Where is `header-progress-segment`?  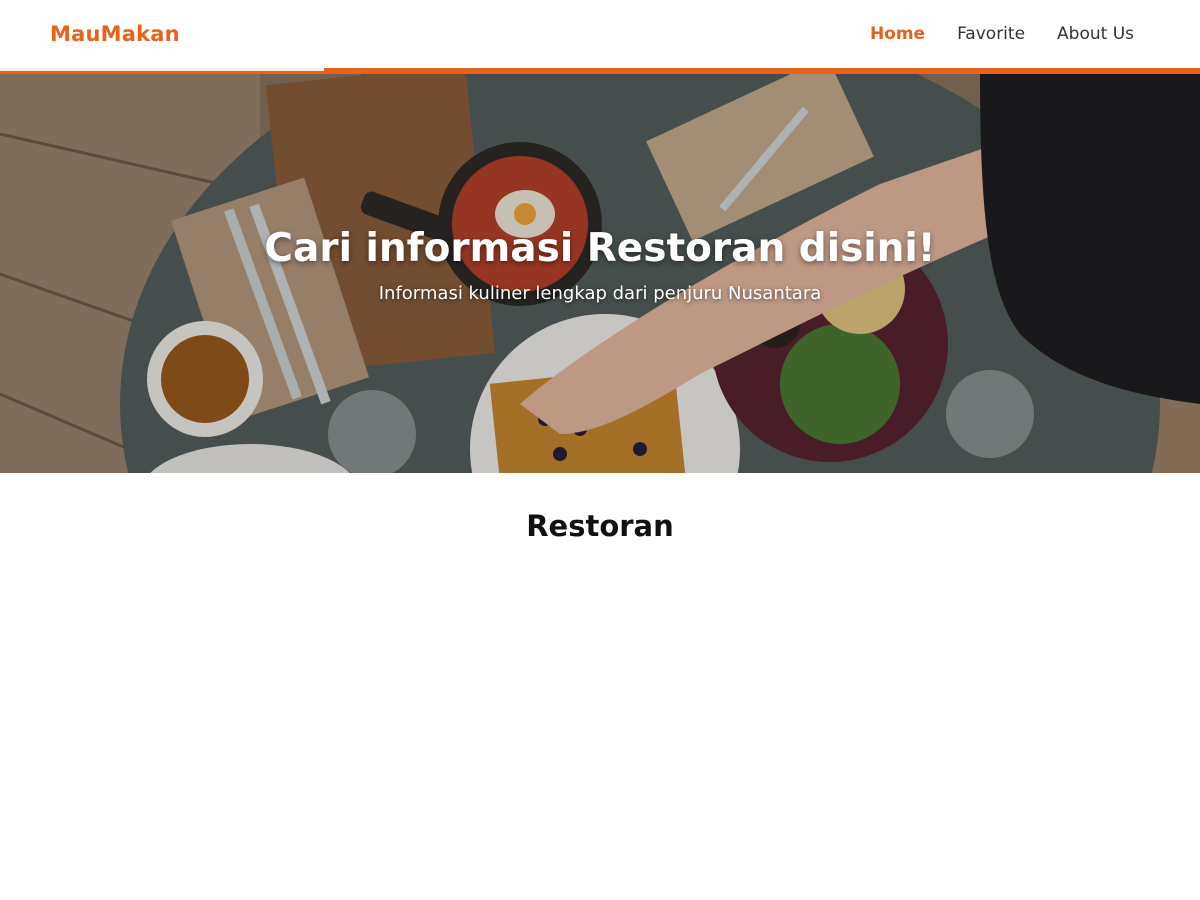 header-progress-segment is located at coordinates (162, 69).